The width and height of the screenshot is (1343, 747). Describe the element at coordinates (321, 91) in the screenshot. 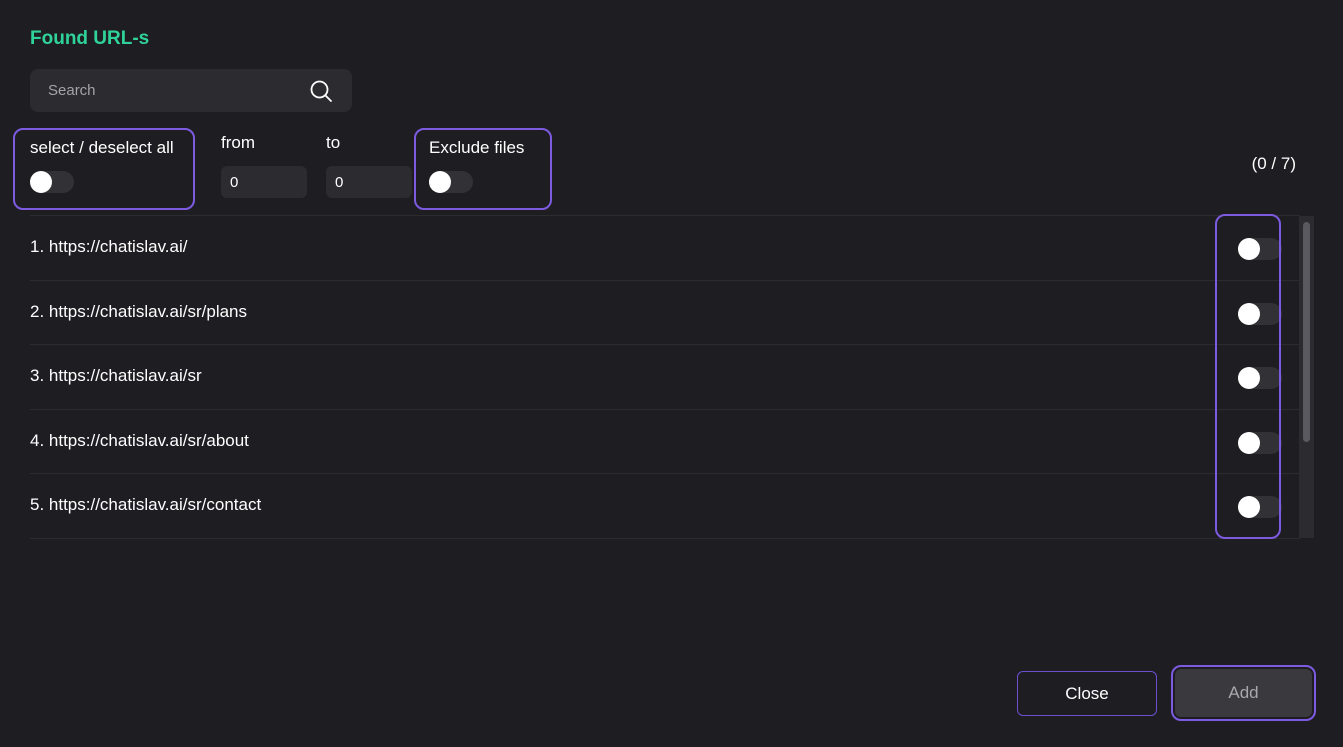

I see `search-icon` at that location.